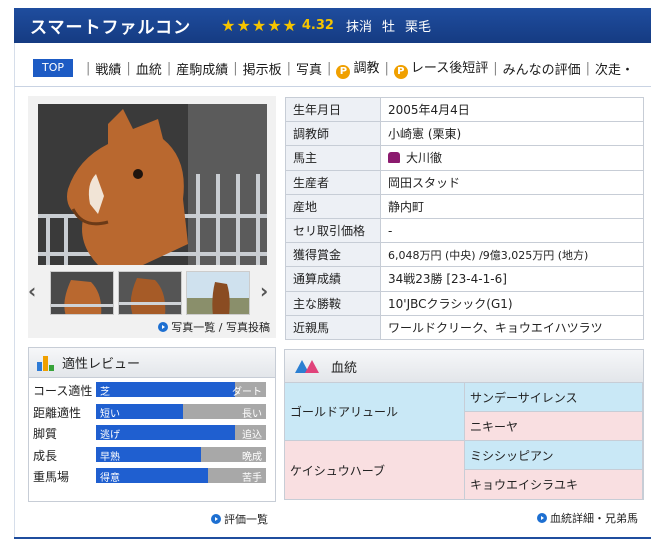 This screenshot has height=539, width=651. What do you see at coordinates (14, 313) in the screenshot?
I see `frame-border` at bounding box center [14, 313].